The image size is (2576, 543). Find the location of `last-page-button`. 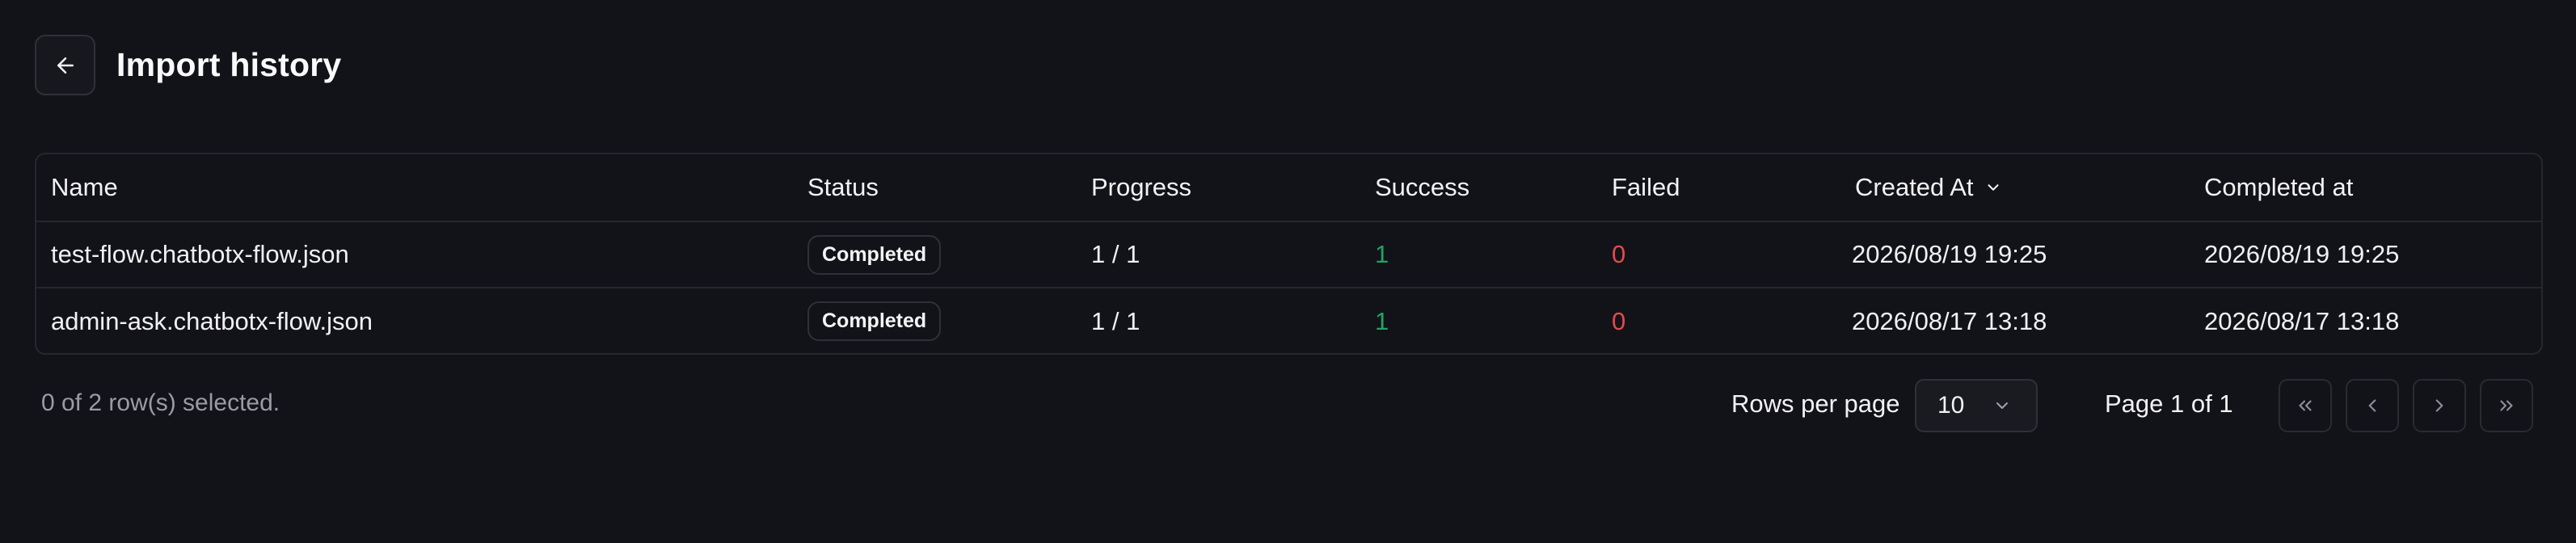

last-page-button is located at coordinates (2506, 405).